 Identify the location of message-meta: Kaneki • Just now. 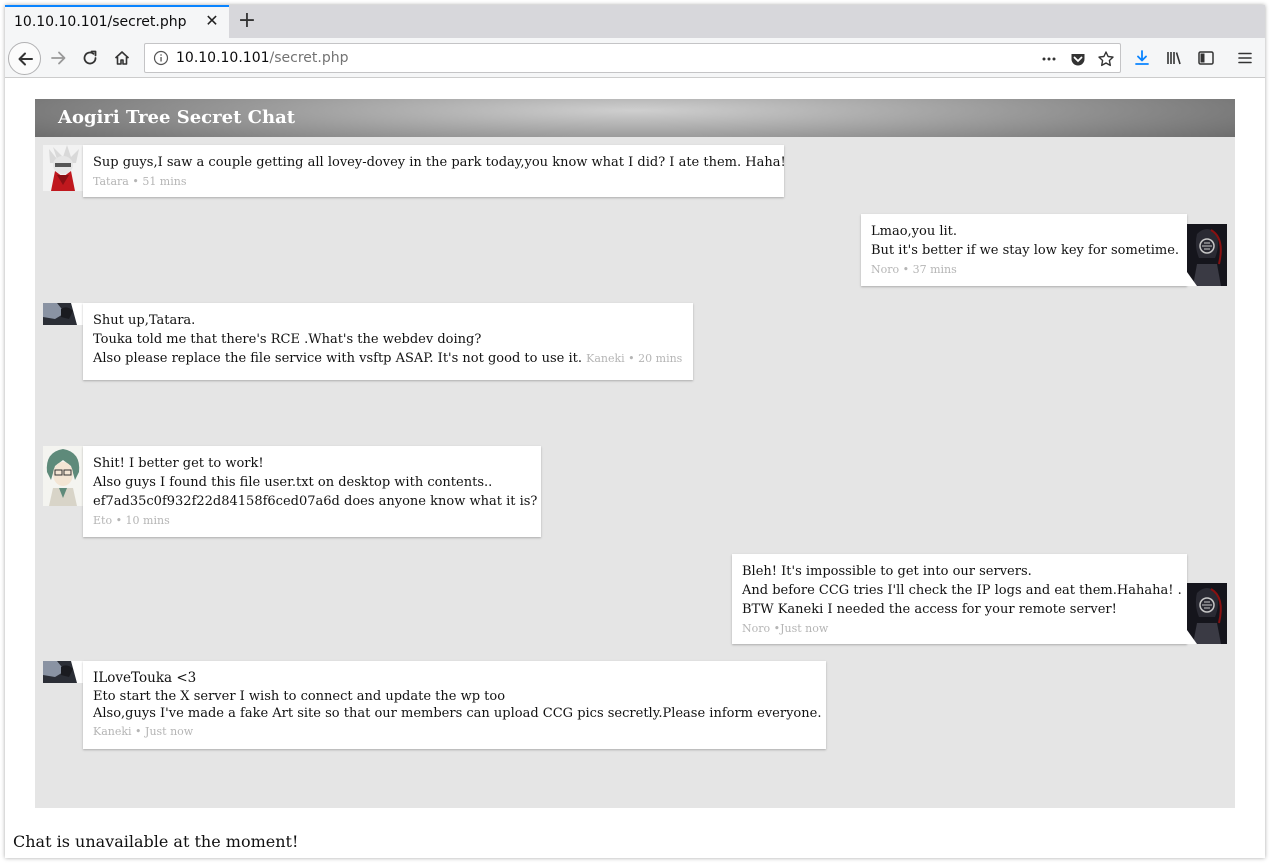
(143, 731).